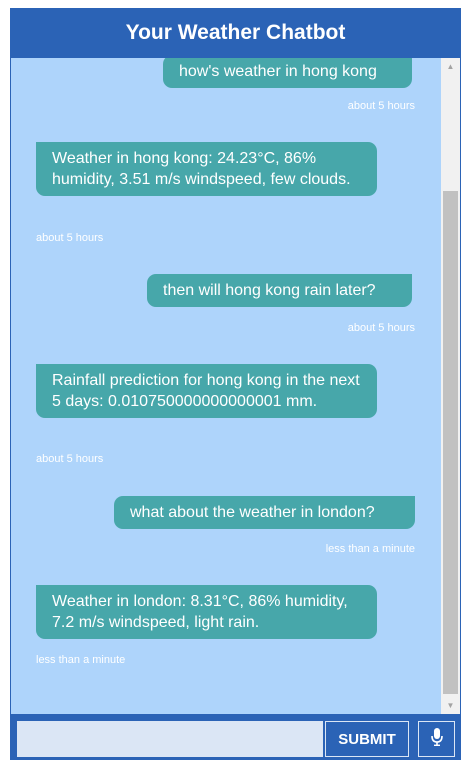 Image resolution: width=467 pixels, height=770 pixels. I want to click on scroll-thumb, so click(450, 442).